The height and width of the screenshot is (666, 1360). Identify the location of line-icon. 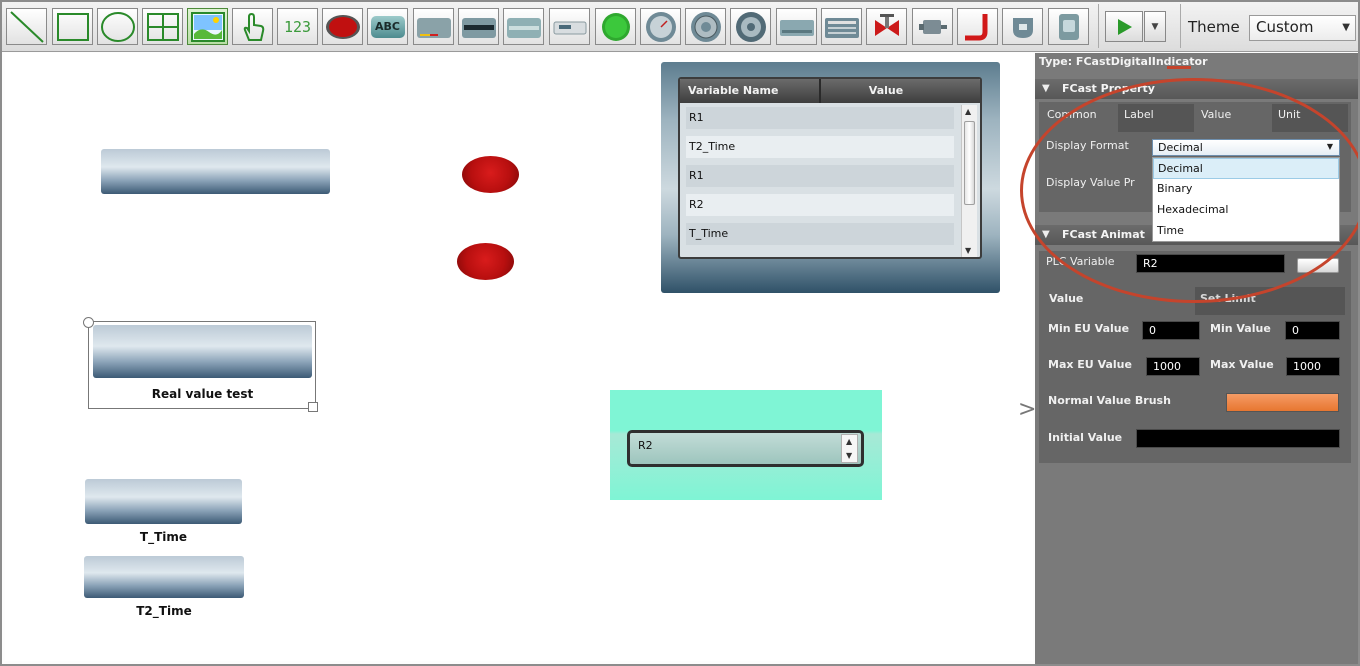
(26, 26).